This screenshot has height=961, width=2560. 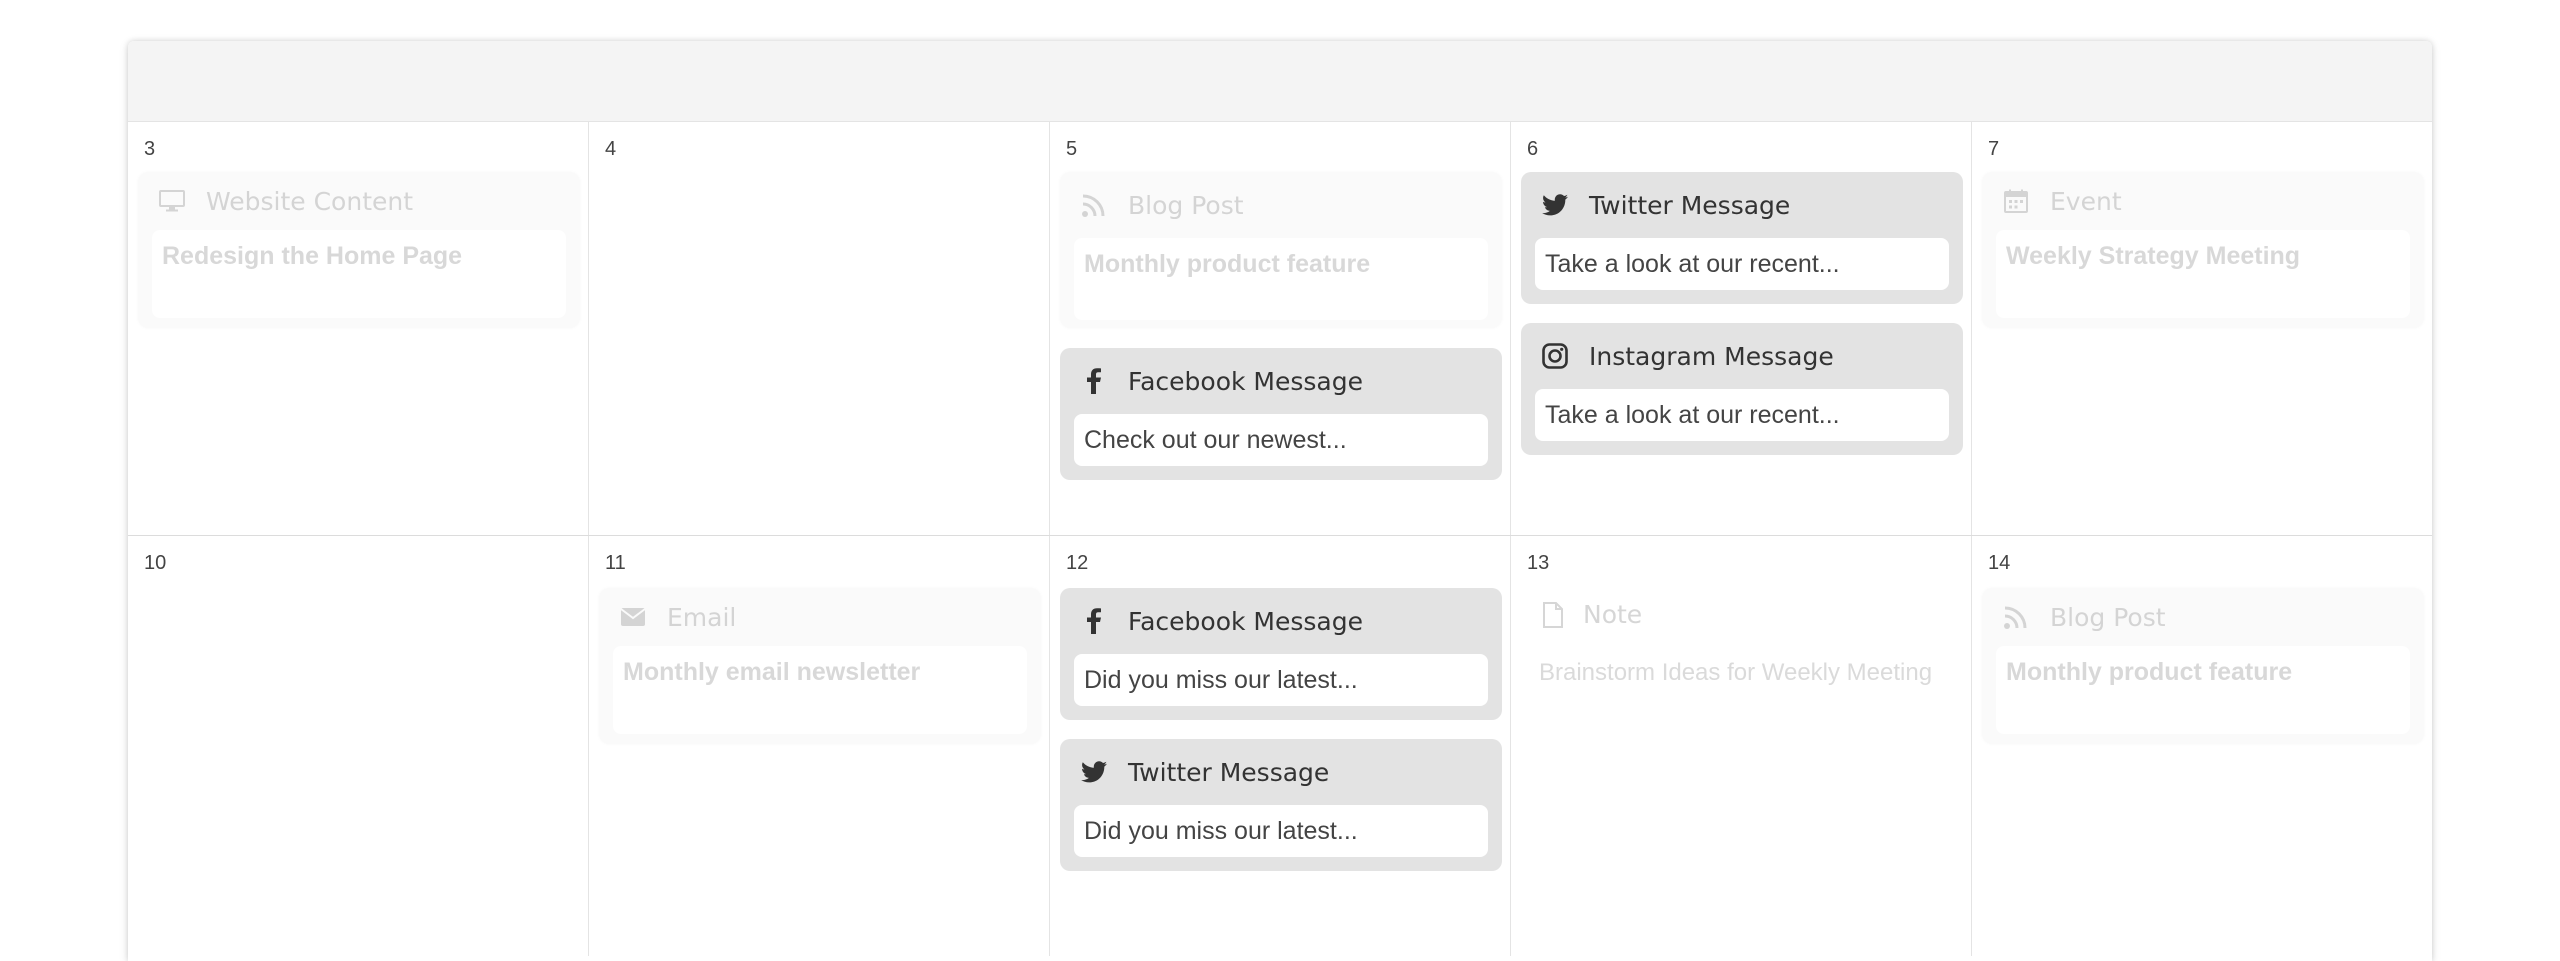 What do you see at coordinates (150, 149) in the screenshot?
I see `day-number: 3` at bounding box center [150, 149].